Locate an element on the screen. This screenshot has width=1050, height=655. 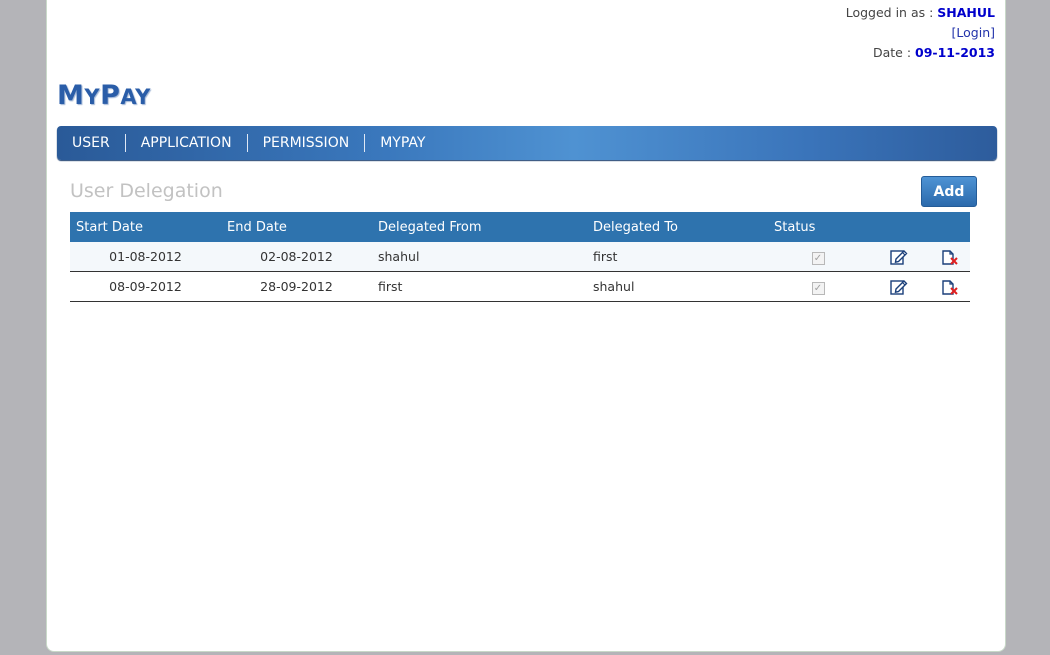
cell-delegated-from: first is located at coordinates (479, 286).